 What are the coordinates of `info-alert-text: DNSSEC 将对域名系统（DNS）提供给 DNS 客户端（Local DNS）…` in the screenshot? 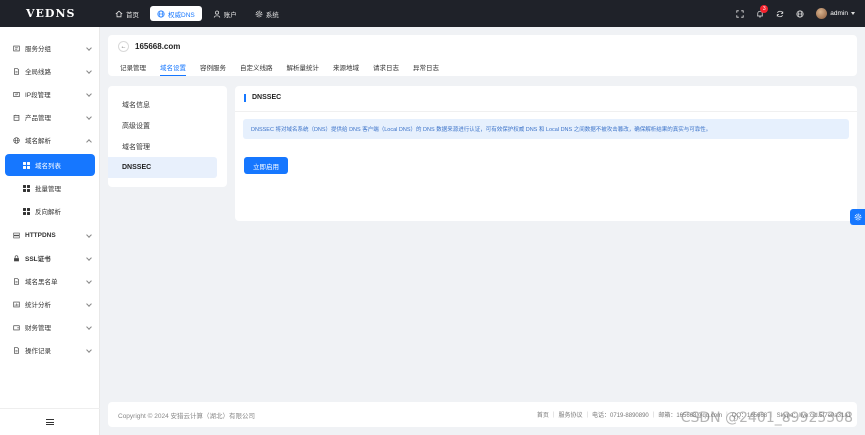 It's located at (481, 130).